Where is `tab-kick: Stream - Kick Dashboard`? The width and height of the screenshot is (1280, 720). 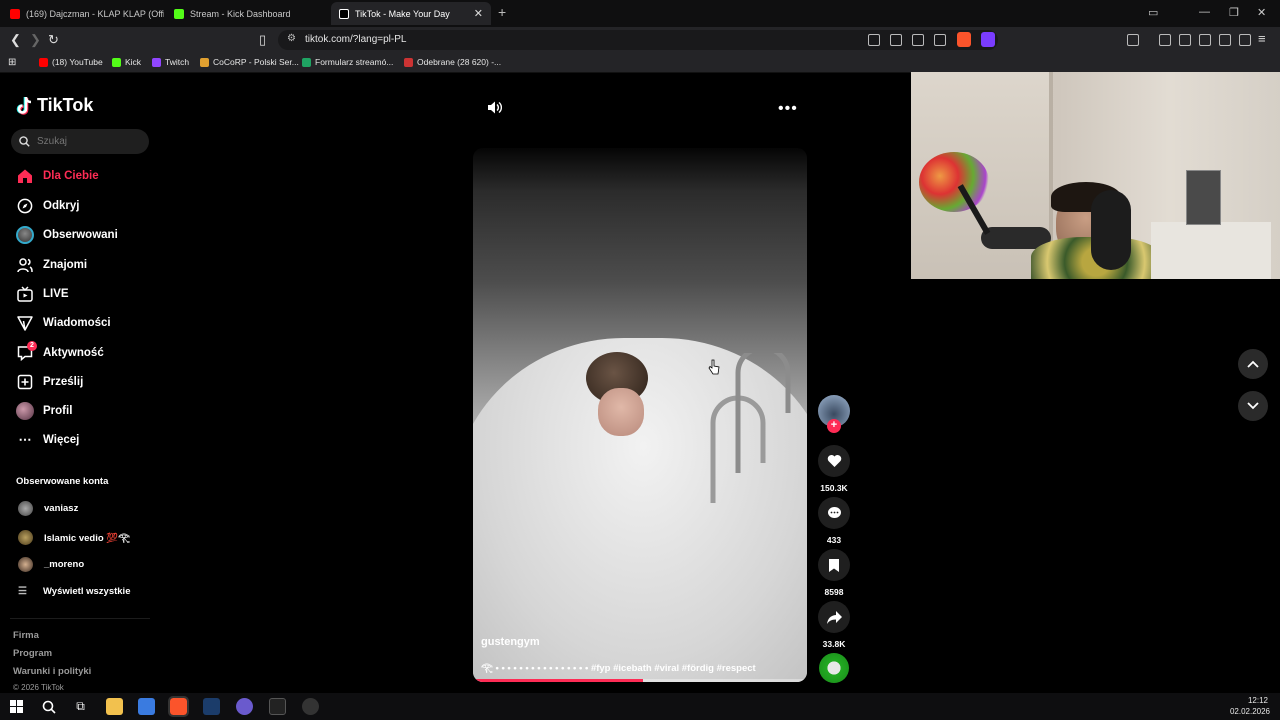
tab-kick: Stream - Kick Dashboard is located at coordinates (247, 13).